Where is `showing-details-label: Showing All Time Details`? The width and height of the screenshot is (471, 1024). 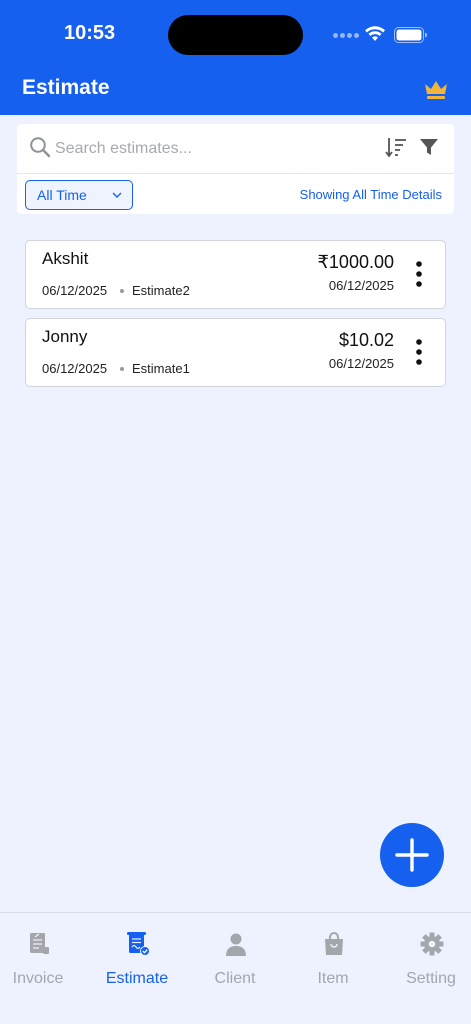
showing-details-label: Showing All Time Details is located at coordinates (370, 194).